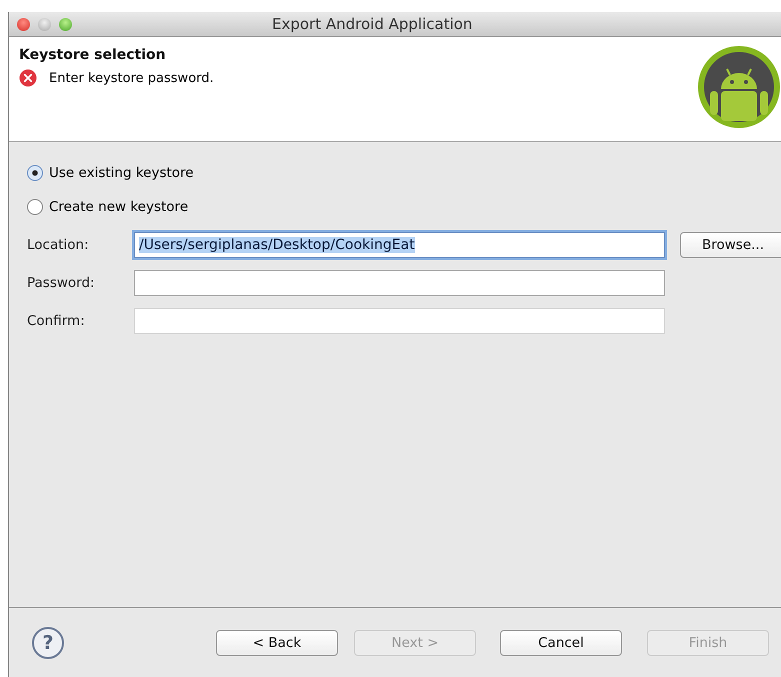 This screenshot has height=677, width=781. I want to click on input-field, so click(399, 283).